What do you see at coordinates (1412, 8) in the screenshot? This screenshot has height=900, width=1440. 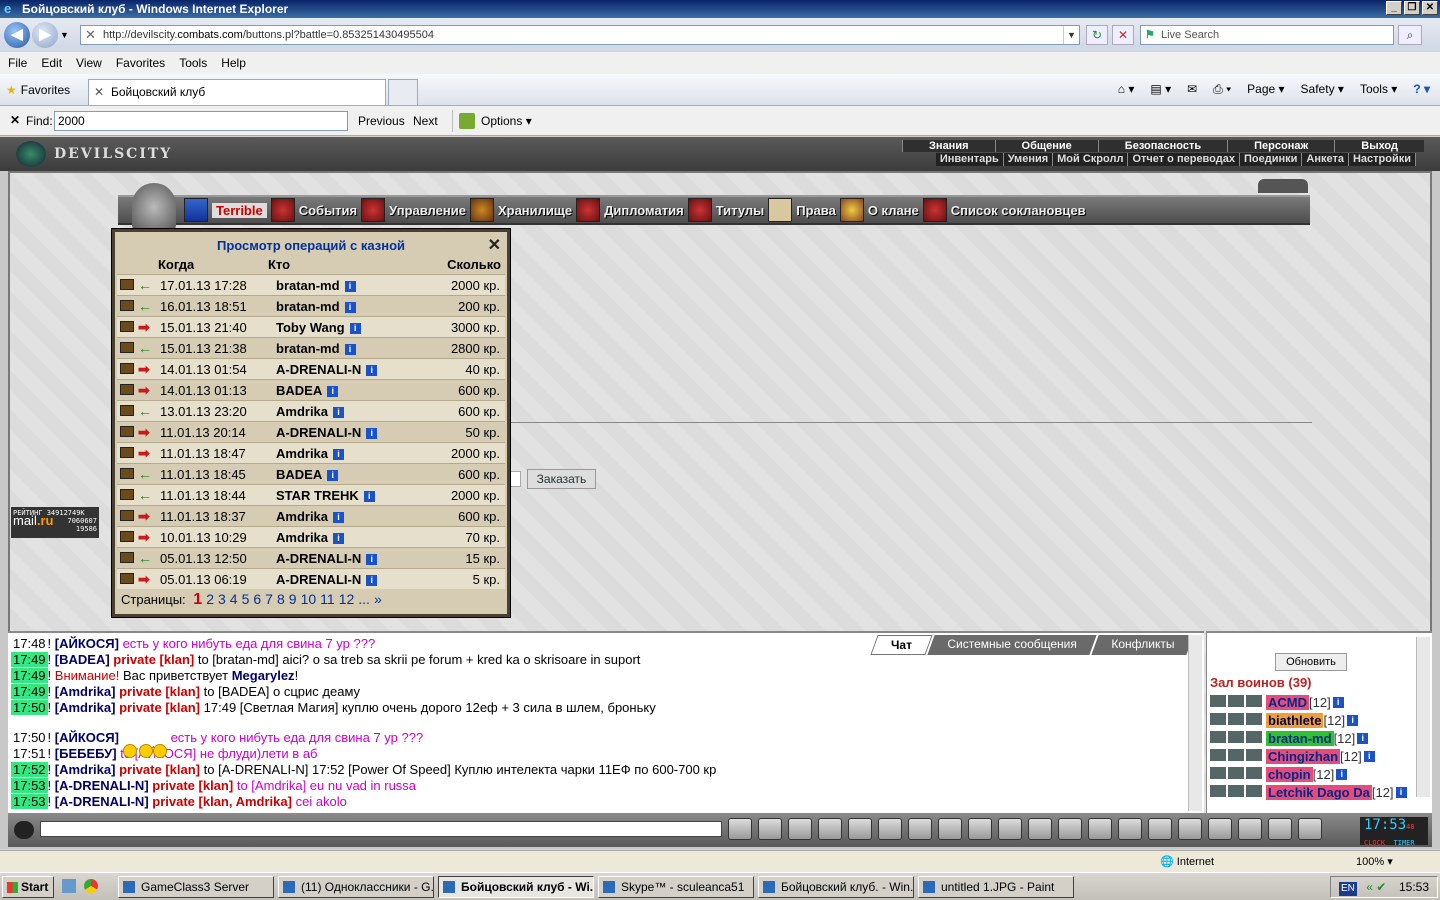 I see `maximize-button: ❐` at bounding box center [1412, 8].